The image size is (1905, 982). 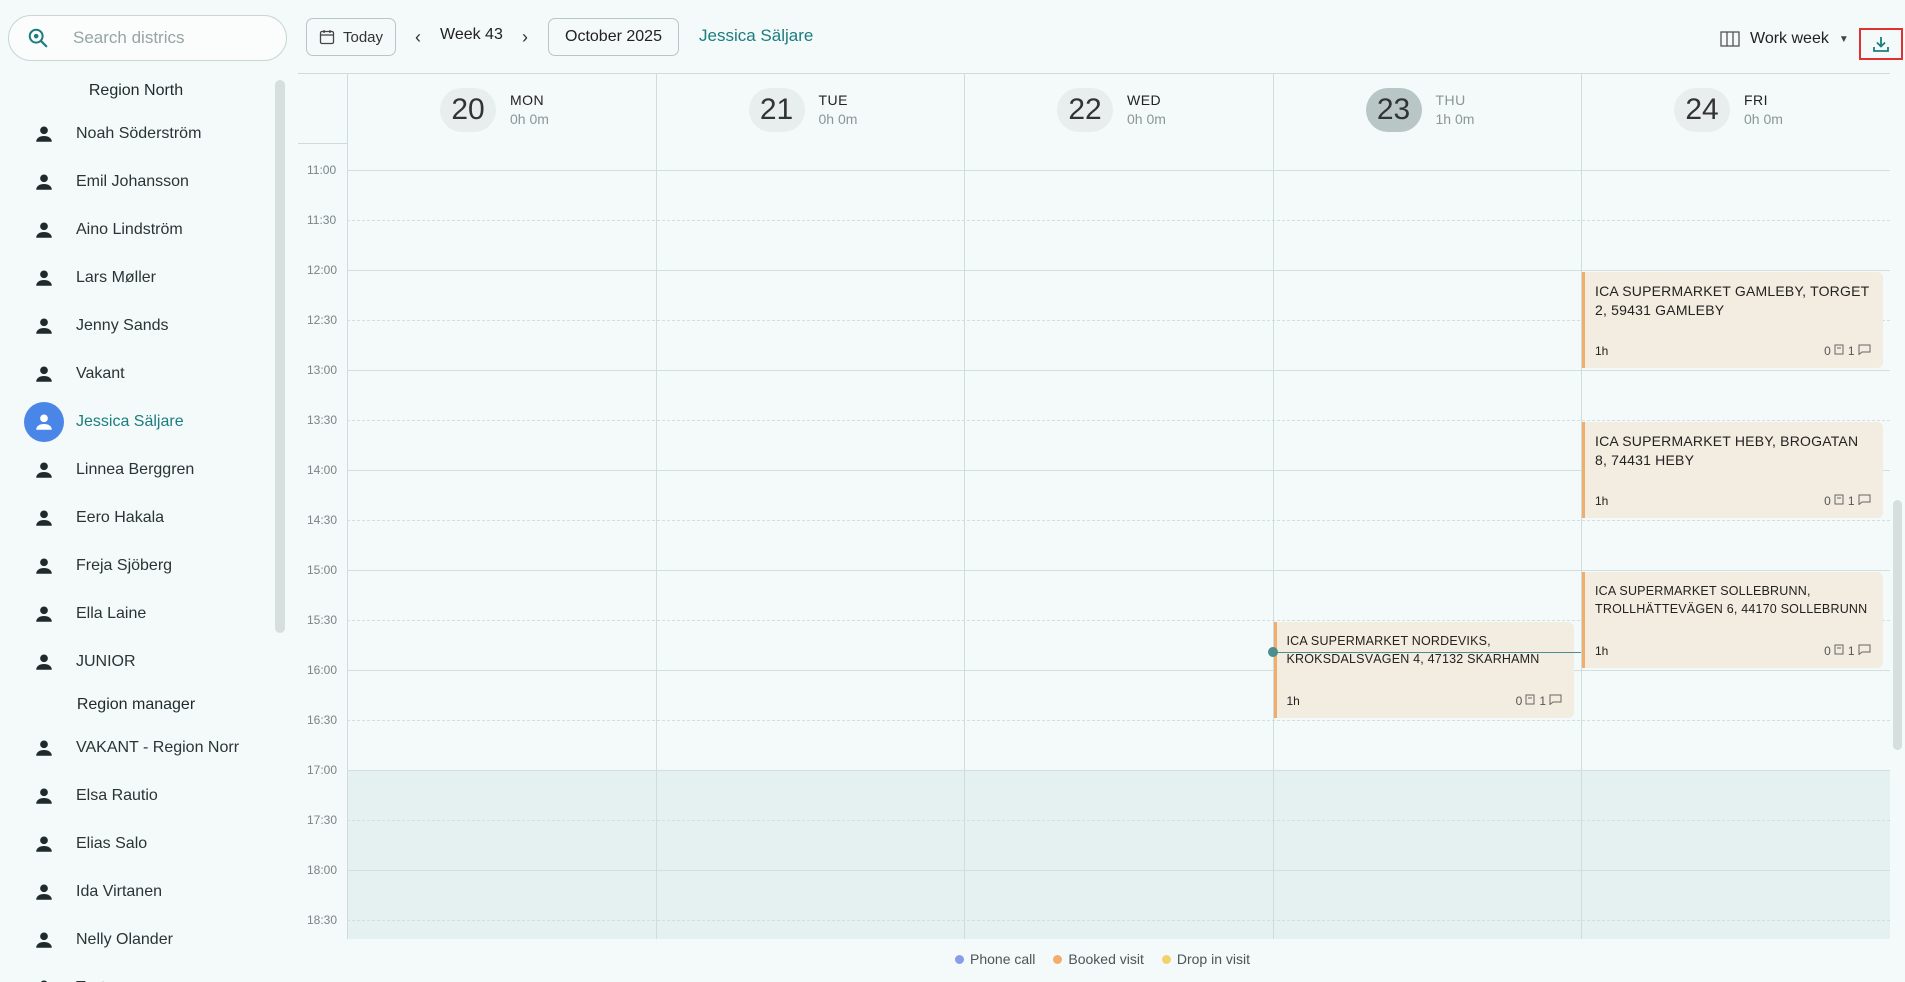 I want to click on time-label: 16:00, so click(x=322, y=670).